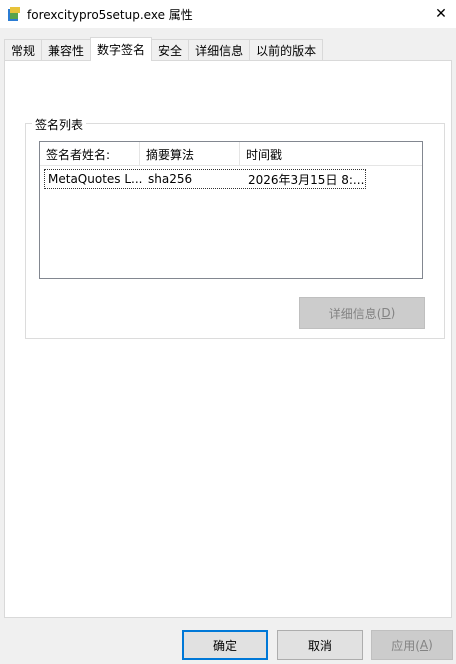 Image resolution: width=456 pixels, height=664 pixels. What do you see at coordinates (170, 50) in the screenshot?
I see `tab-security: 安全` at bounding box center [170, 50].